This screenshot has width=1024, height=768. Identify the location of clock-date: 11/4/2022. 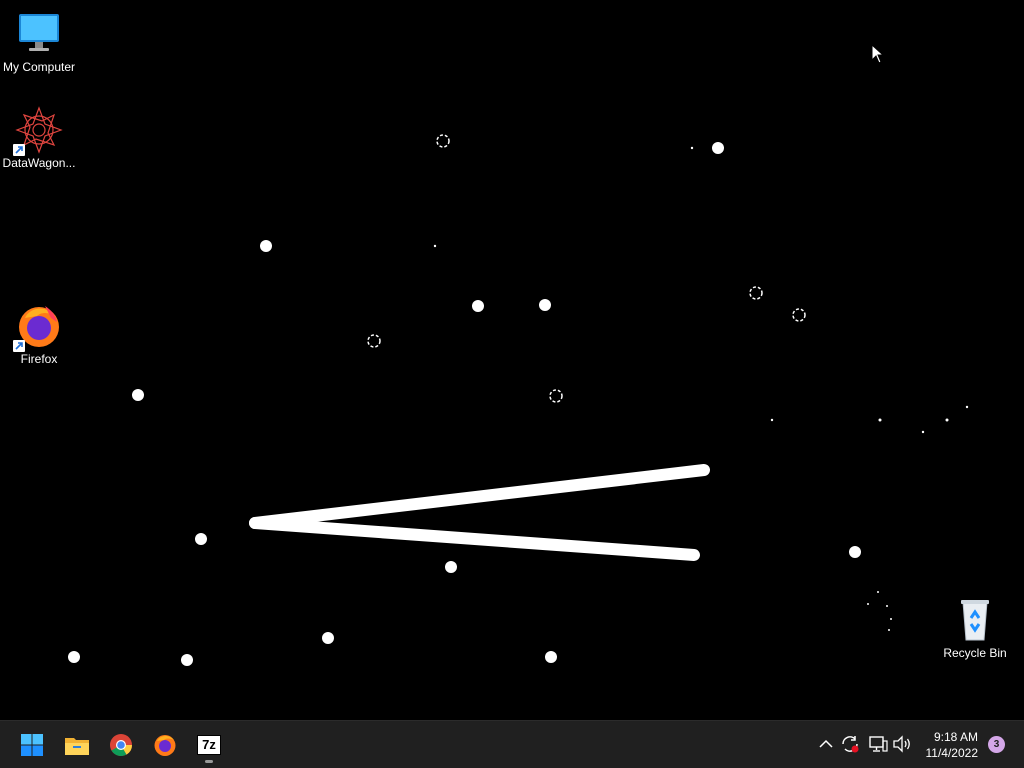
(952, 753).